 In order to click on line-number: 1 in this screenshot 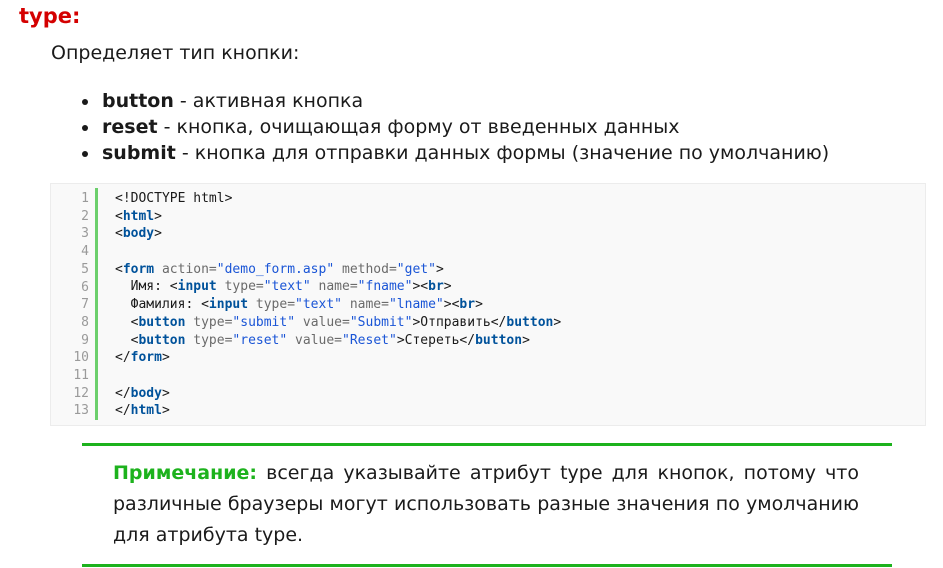, I will do `click(85, 198)`.